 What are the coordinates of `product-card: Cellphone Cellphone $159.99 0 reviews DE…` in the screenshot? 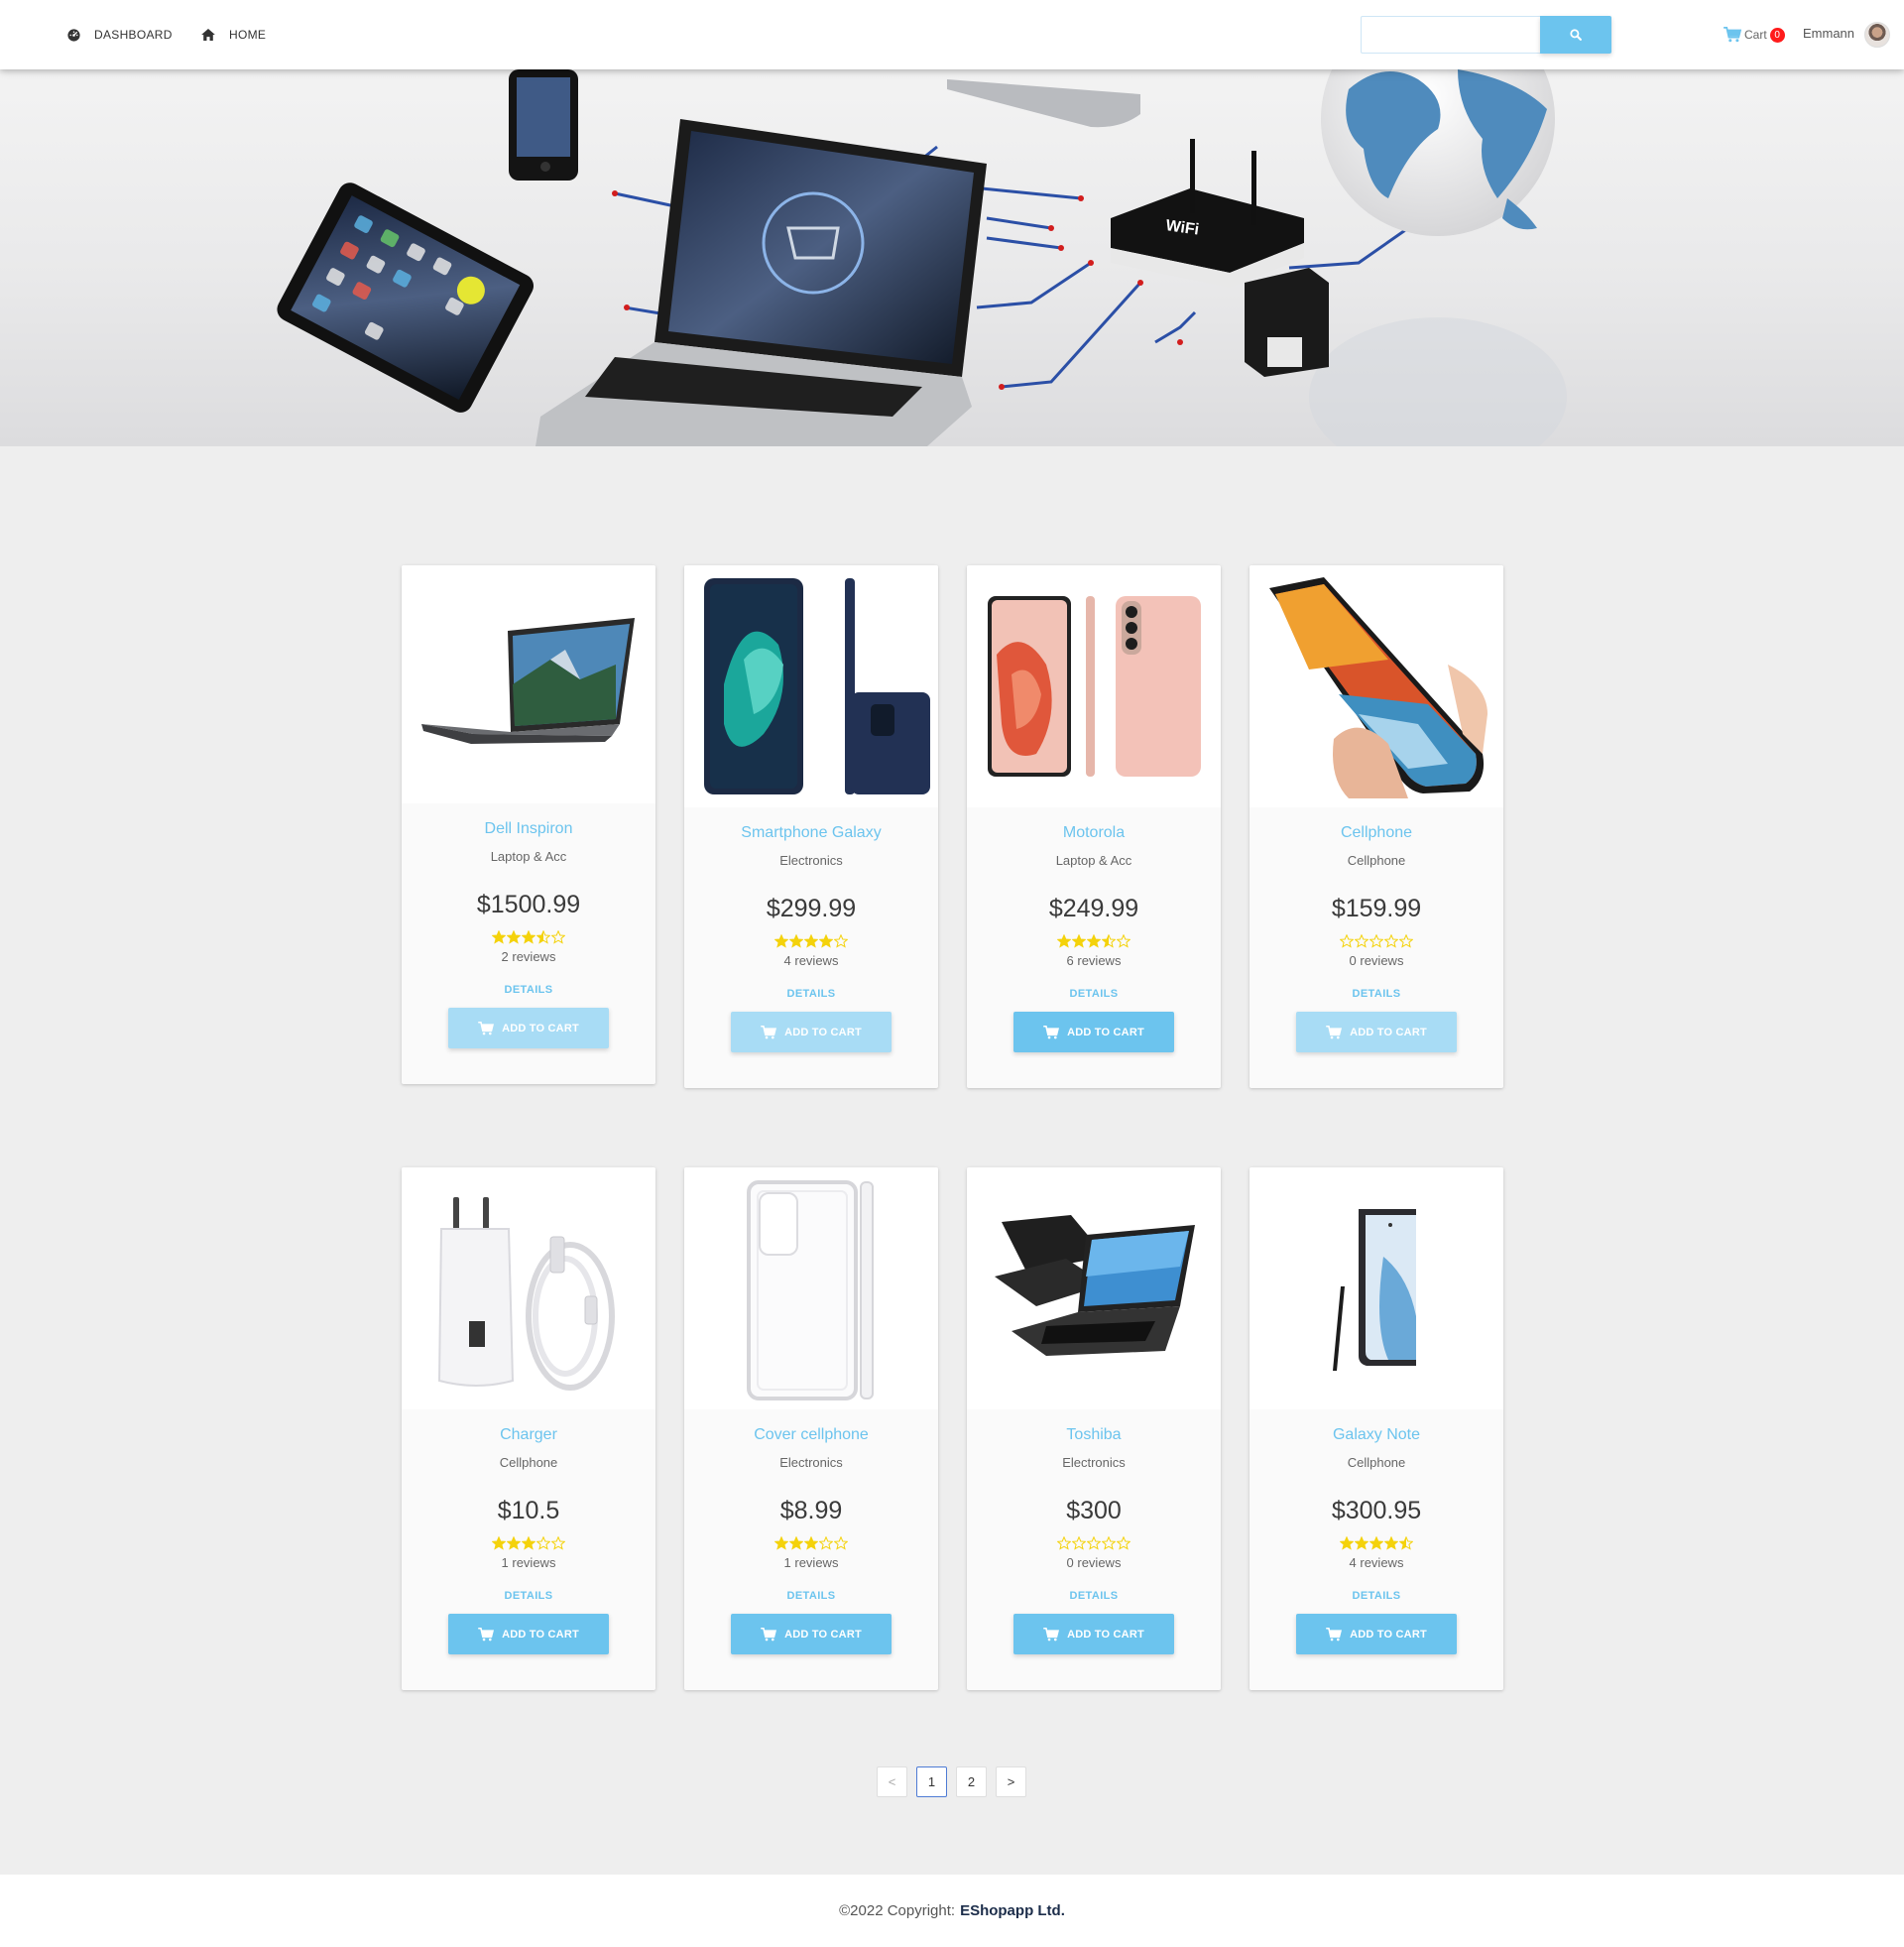 It's located at (1376, 826).